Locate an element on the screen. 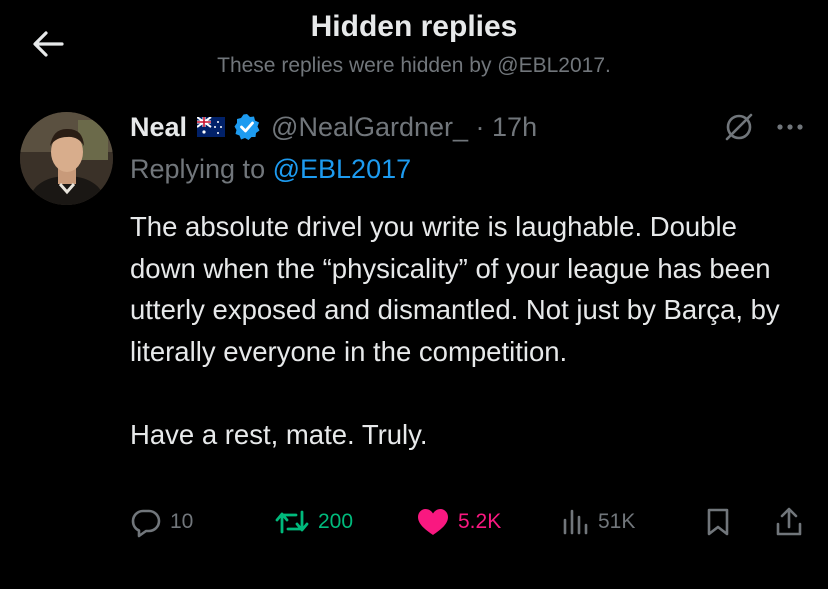 The image size is (828, 589). reply-count: 10 is located at coordinates (182, 521).